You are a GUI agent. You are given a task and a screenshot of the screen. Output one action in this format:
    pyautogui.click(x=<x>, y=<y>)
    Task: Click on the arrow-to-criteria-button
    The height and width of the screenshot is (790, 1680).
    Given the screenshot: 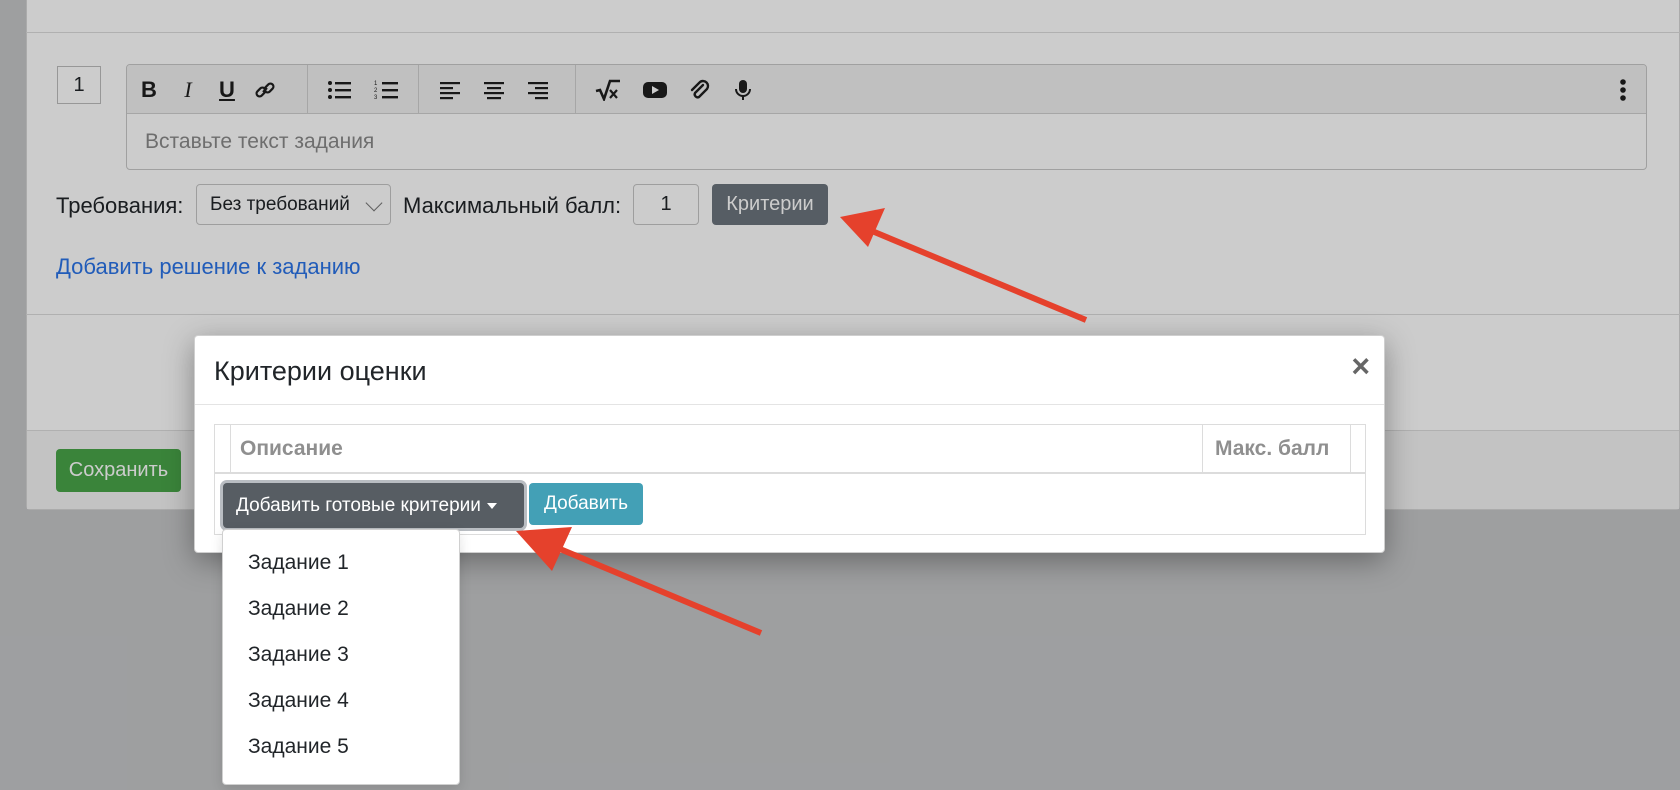 What is the action you would take?
    pyautogui.click(x=964, y=265)
    